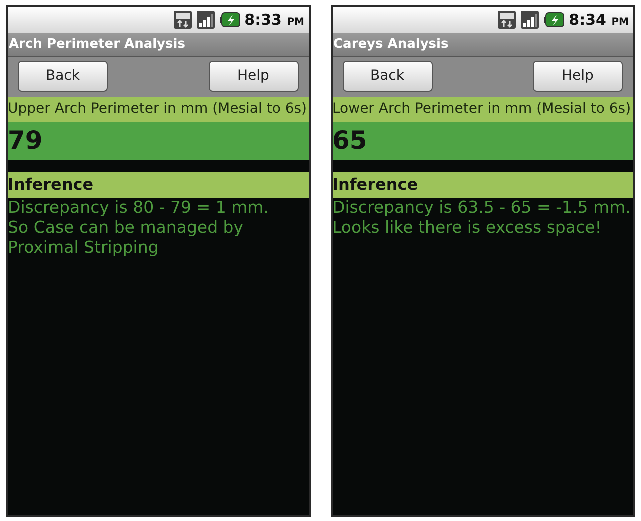 The width and height of the screenshot is (641, 521). I want to click on field-label: Upper Arch Perimeter in mm (Mesial to 6s), so click(158, 109).